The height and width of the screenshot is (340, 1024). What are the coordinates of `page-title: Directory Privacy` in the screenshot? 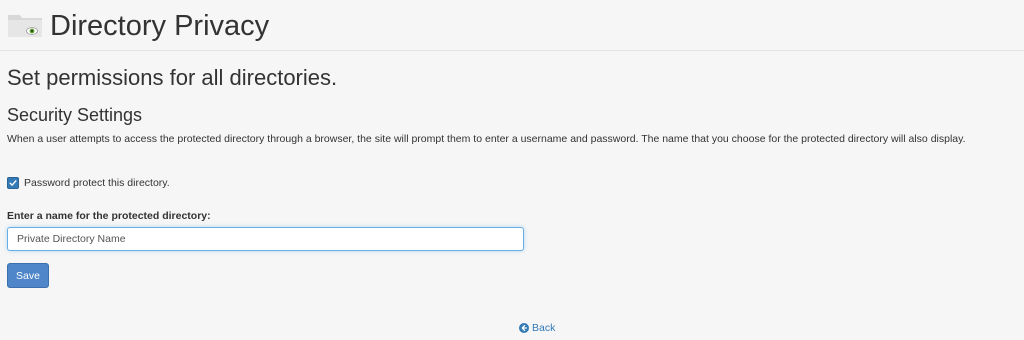 It's located at (160, 26).